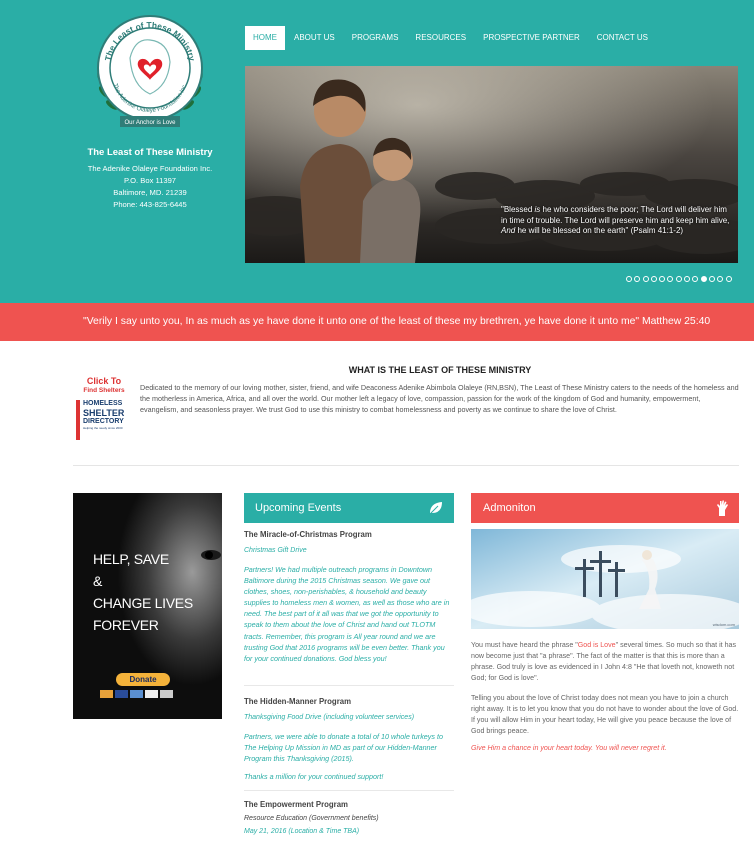 Image resolution: width=754 pixels, height=848 pixels. I want to click on nav-about-us: ABOUT US, so click(314, 38).